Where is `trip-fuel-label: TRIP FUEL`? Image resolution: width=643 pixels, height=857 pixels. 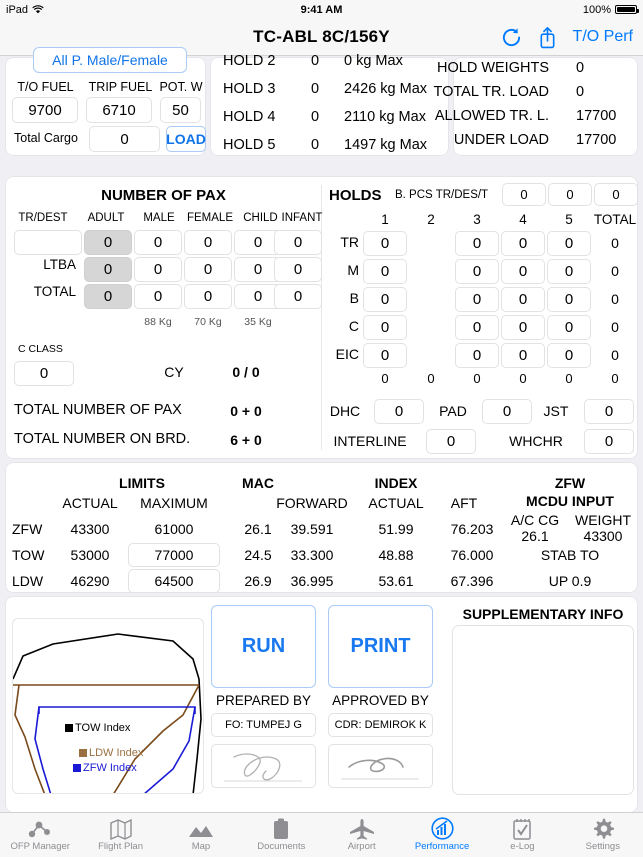
trip-fuel-label: TRIP FUEL is located at coordinates (120, 87).